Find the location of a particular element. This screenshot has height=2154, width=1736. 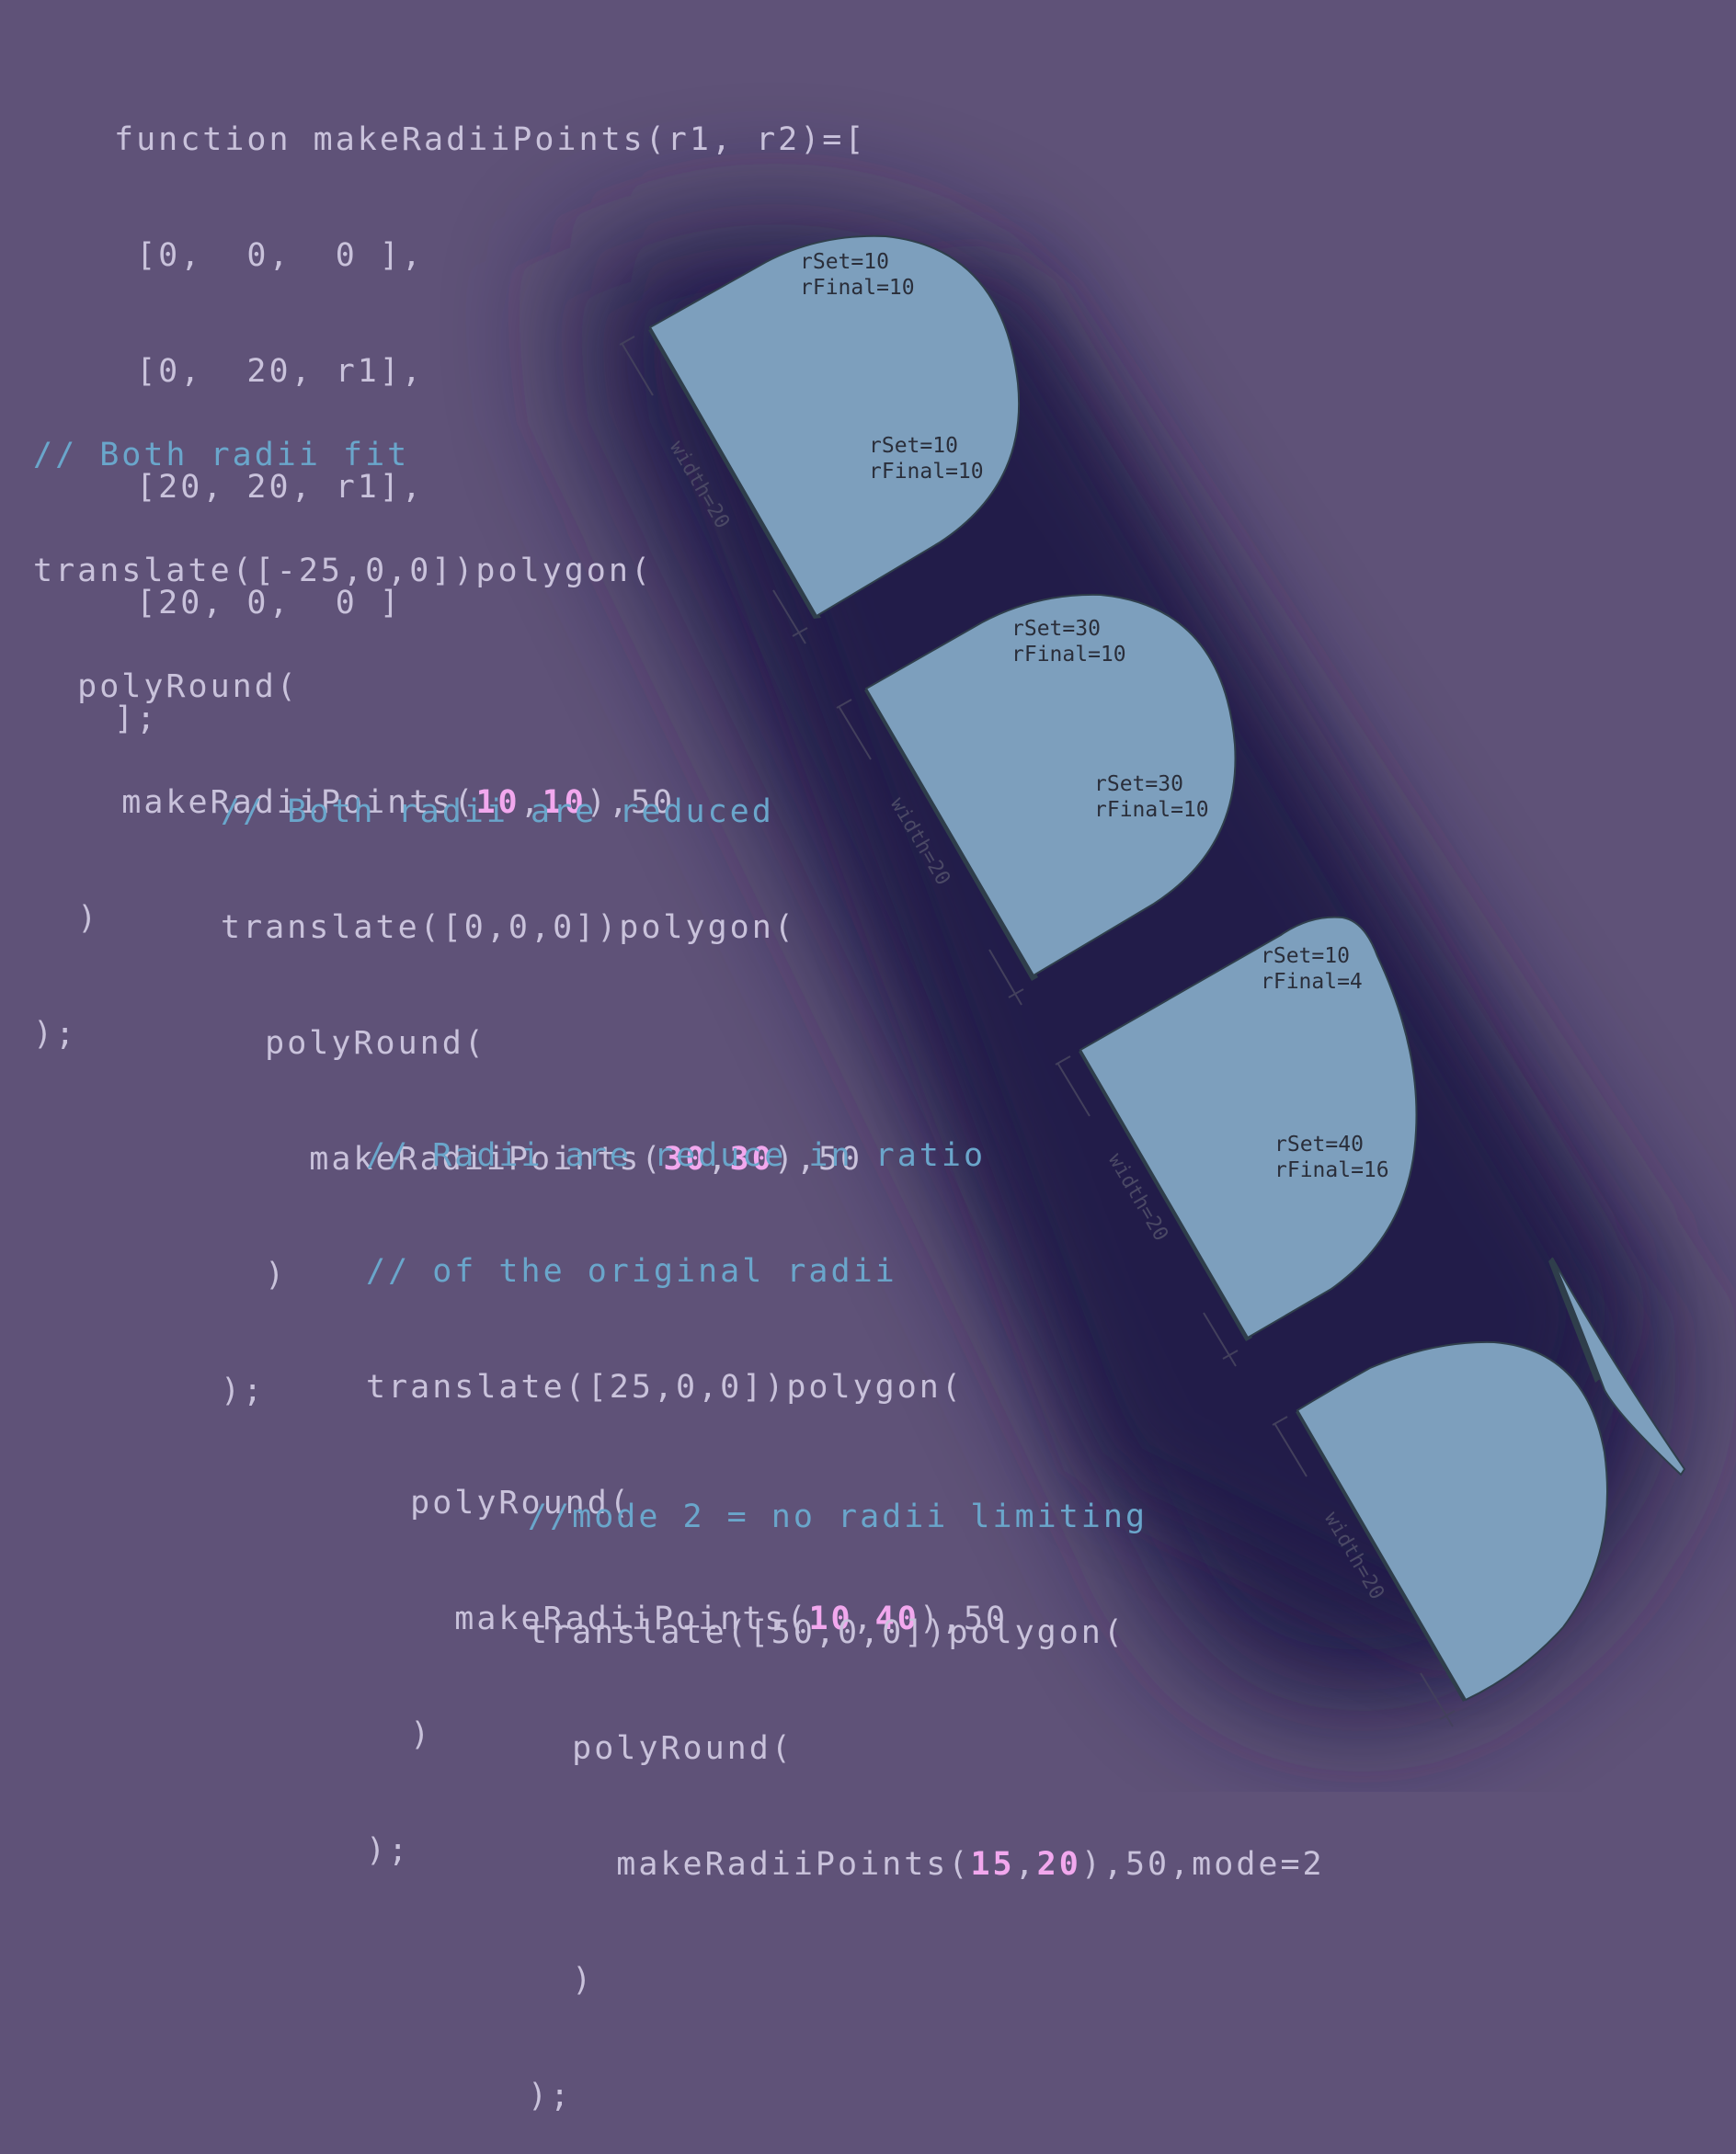

code-line: ) is located at coordinates (561, 1980).